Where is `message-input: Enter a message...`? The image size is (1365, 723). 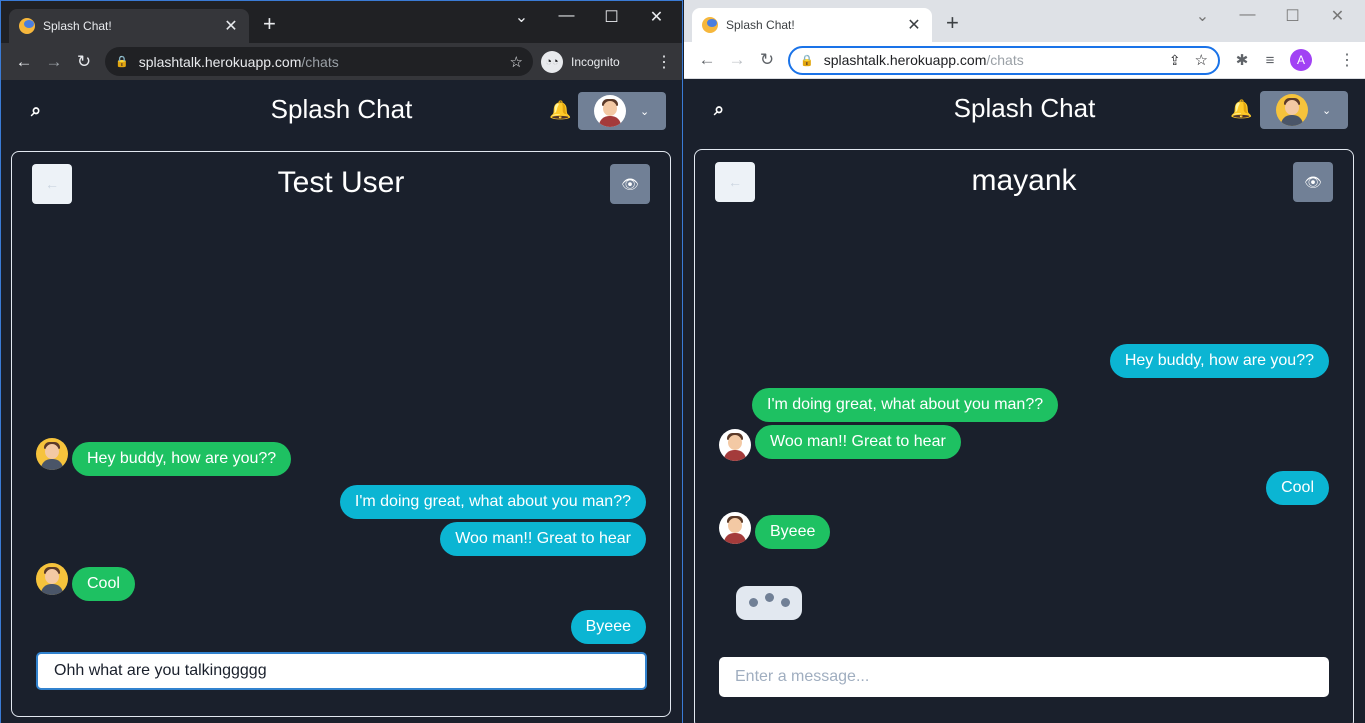
message-input: Enter a message... is located at coordinates (1024, 677).